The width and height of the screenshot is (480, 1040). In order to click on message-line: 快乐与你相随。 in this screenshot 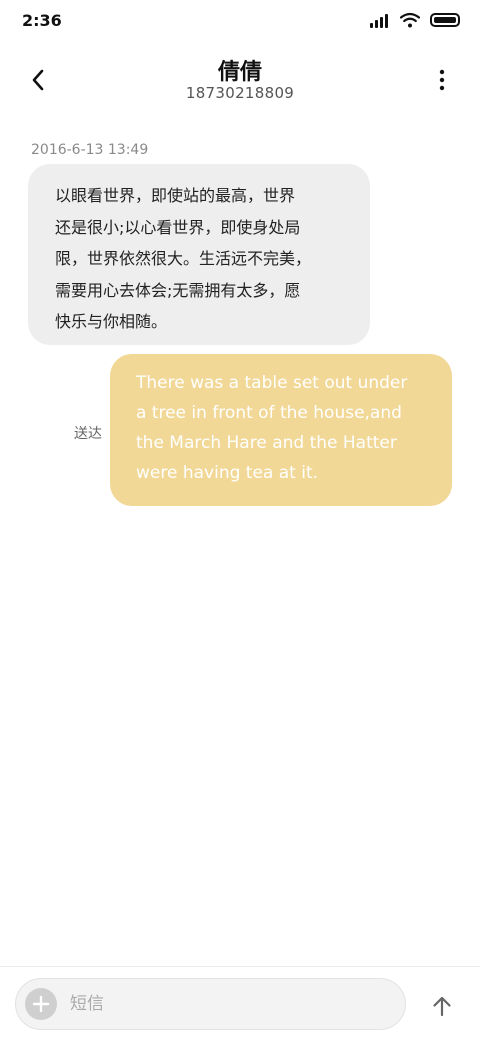, I will do `click(111, 321)`.